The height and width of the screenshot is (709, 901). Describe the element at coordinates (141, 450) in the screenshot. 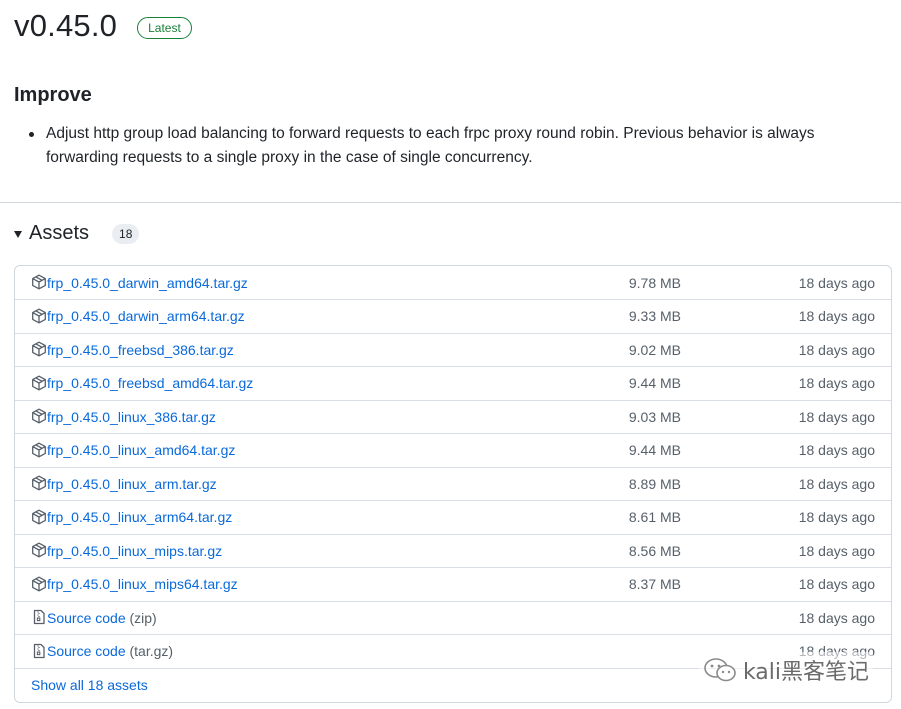

I see `asset-download-link: frp_0.45.0_linux_amd64.tar.gz` at that location.